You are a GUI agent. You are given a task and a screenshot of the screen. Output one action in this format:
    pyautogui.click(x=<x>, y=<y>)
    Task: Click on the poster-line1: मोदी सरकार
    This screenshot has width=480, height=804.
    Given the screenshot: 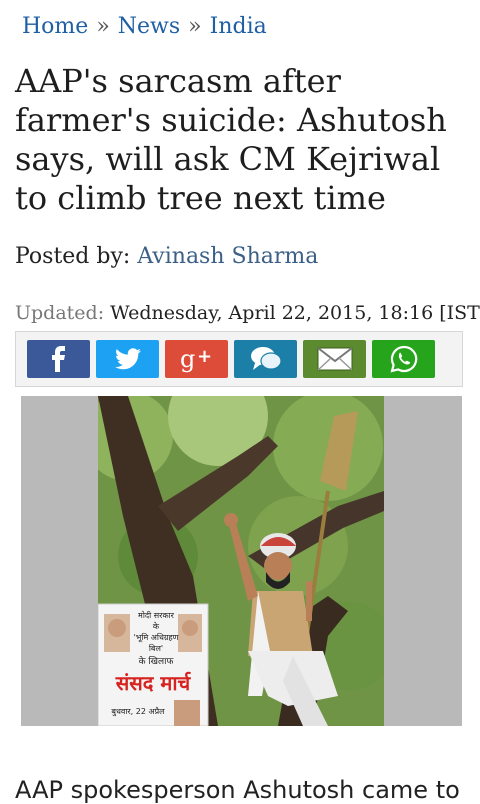 What is the action you would take?
    pyautogui.click(x=156, y=615)
    